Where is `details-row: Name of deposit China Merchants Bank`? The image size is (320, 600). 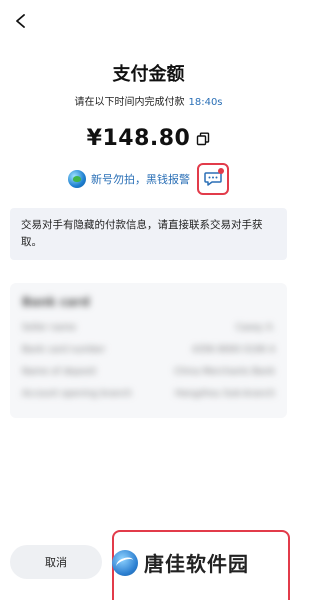 details-row: Name of deposit China Merchants Bank is located at coordinates (148, 372).